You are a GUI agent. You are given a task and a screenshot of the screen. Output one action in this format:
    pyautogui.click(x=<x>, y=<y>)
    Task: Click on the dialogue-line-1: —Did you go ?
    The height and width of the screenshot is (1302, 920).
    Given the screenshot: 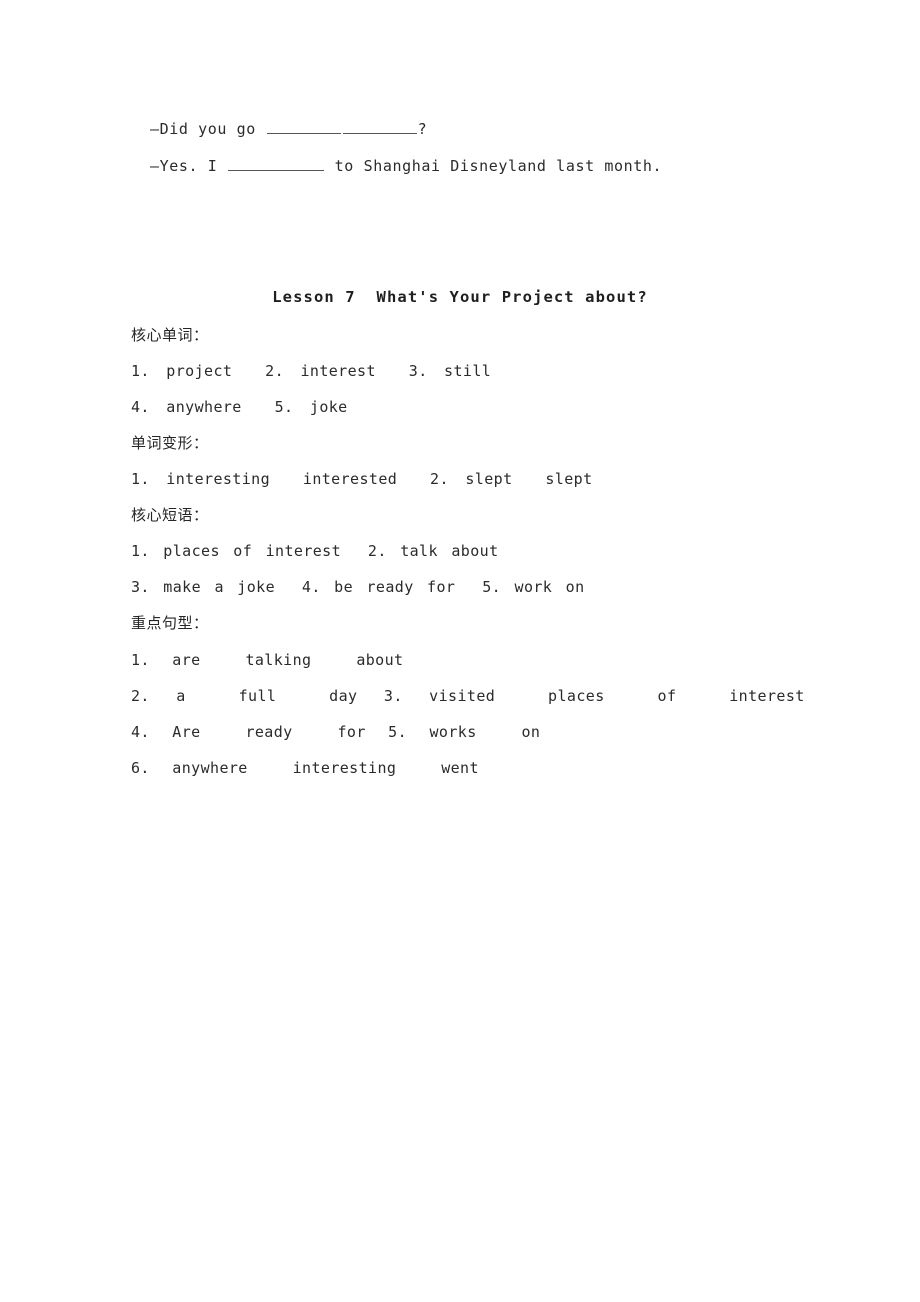 What is the action you would take?
    pyautogui.click(x=288, y=129)
    